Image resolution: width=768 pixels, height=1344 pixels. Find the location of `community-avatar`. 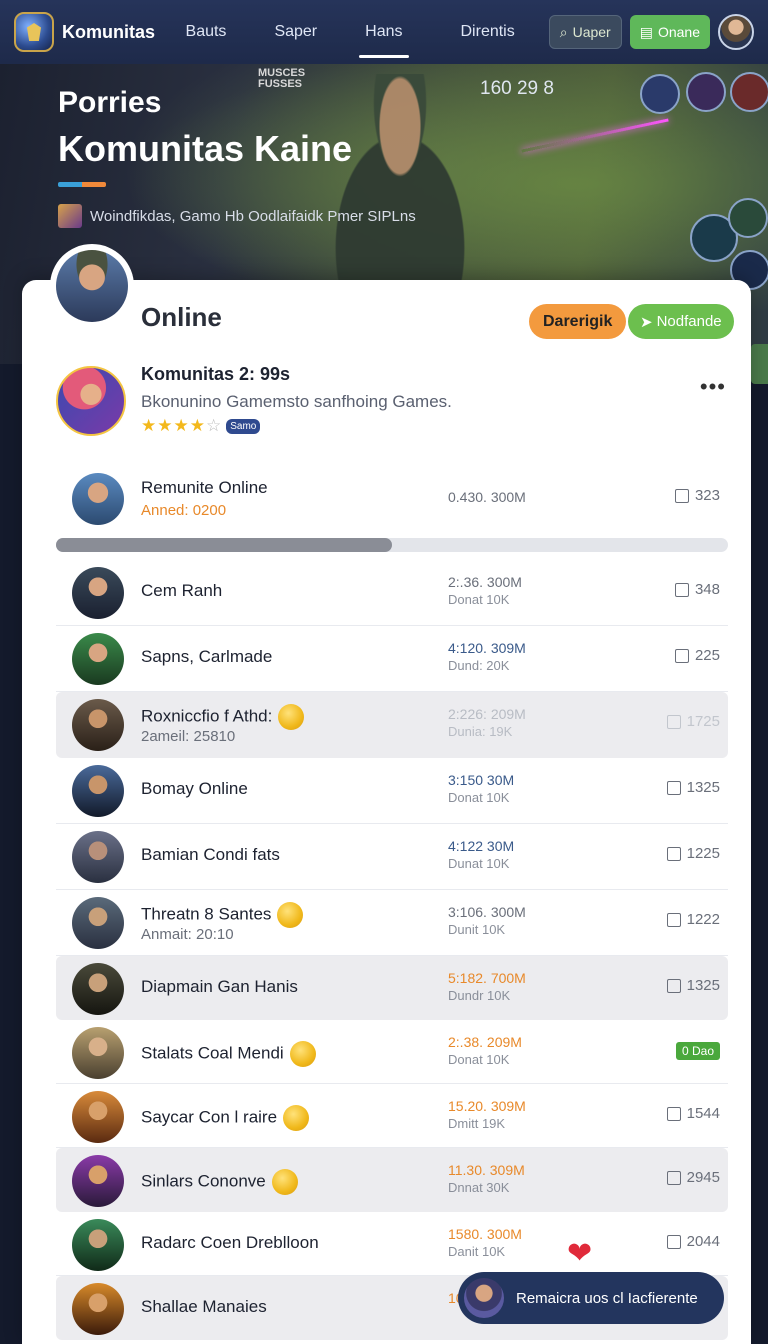

community-avatar is located at coordinates (92, 286).